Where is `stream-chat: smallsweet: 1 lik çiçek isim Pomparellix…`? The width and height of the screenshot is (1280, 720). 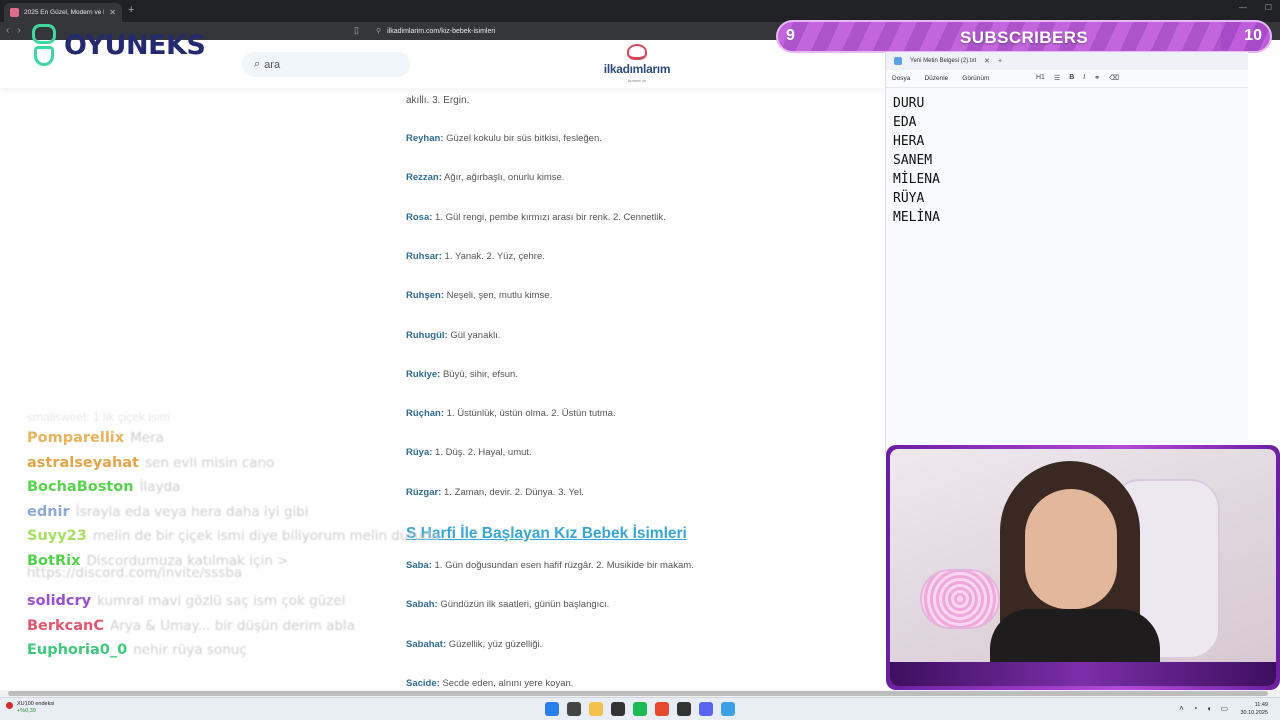
stream-chat: smallsweet: 1 lik çiçek isim Pomparellix… is located at coordinates (237, 538).